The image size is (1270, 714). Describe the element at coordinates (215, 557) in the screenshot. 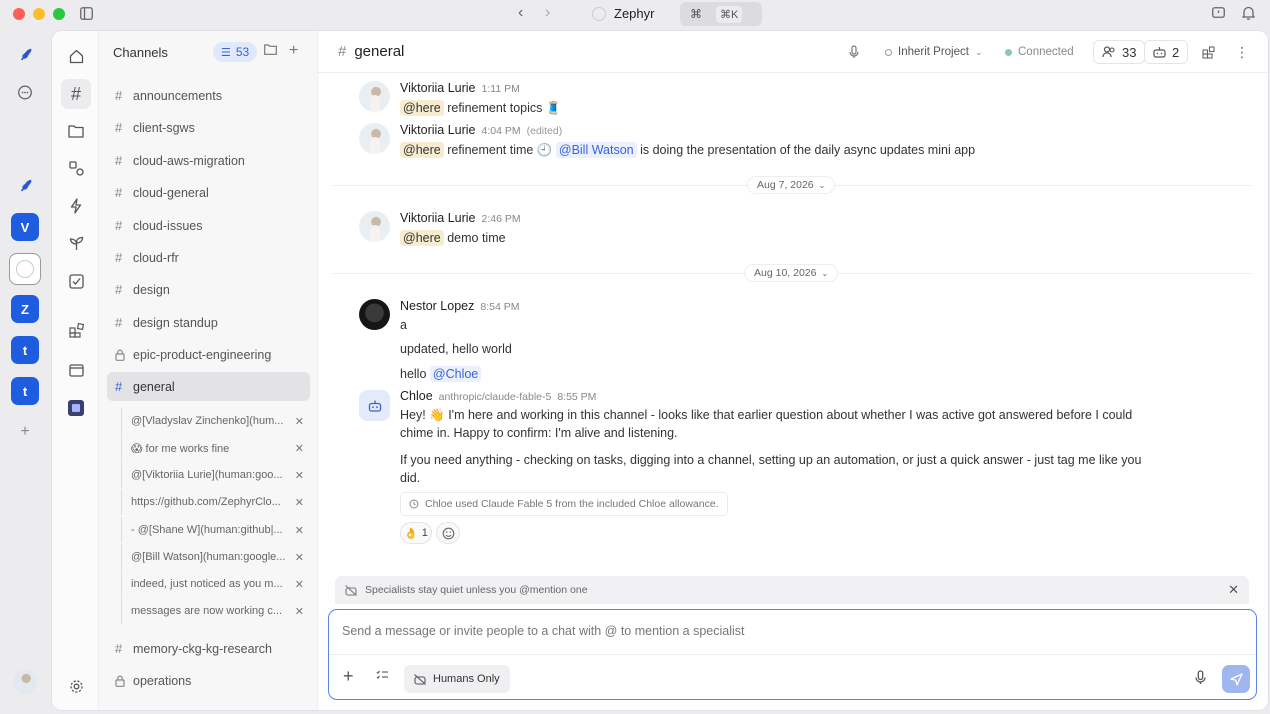

I see `thread-item: @[Bill Watson](human:google... ✕` at that location.